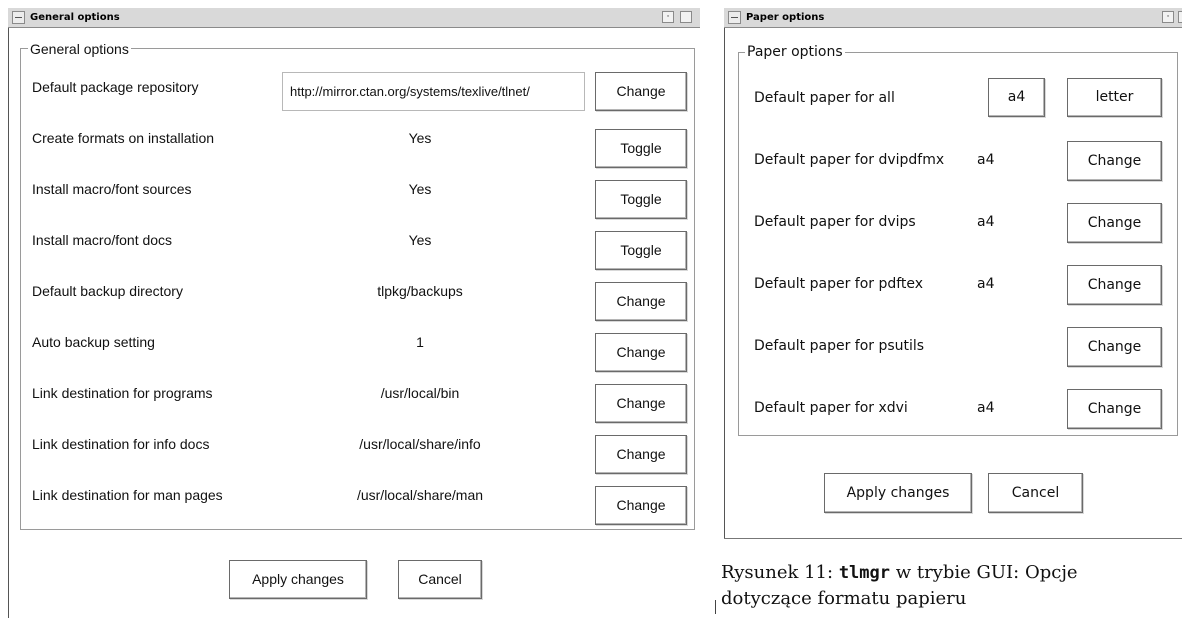 This screenshot has width=1182, height=621. I want to click on caption-margin-mark, so click(715, 607).